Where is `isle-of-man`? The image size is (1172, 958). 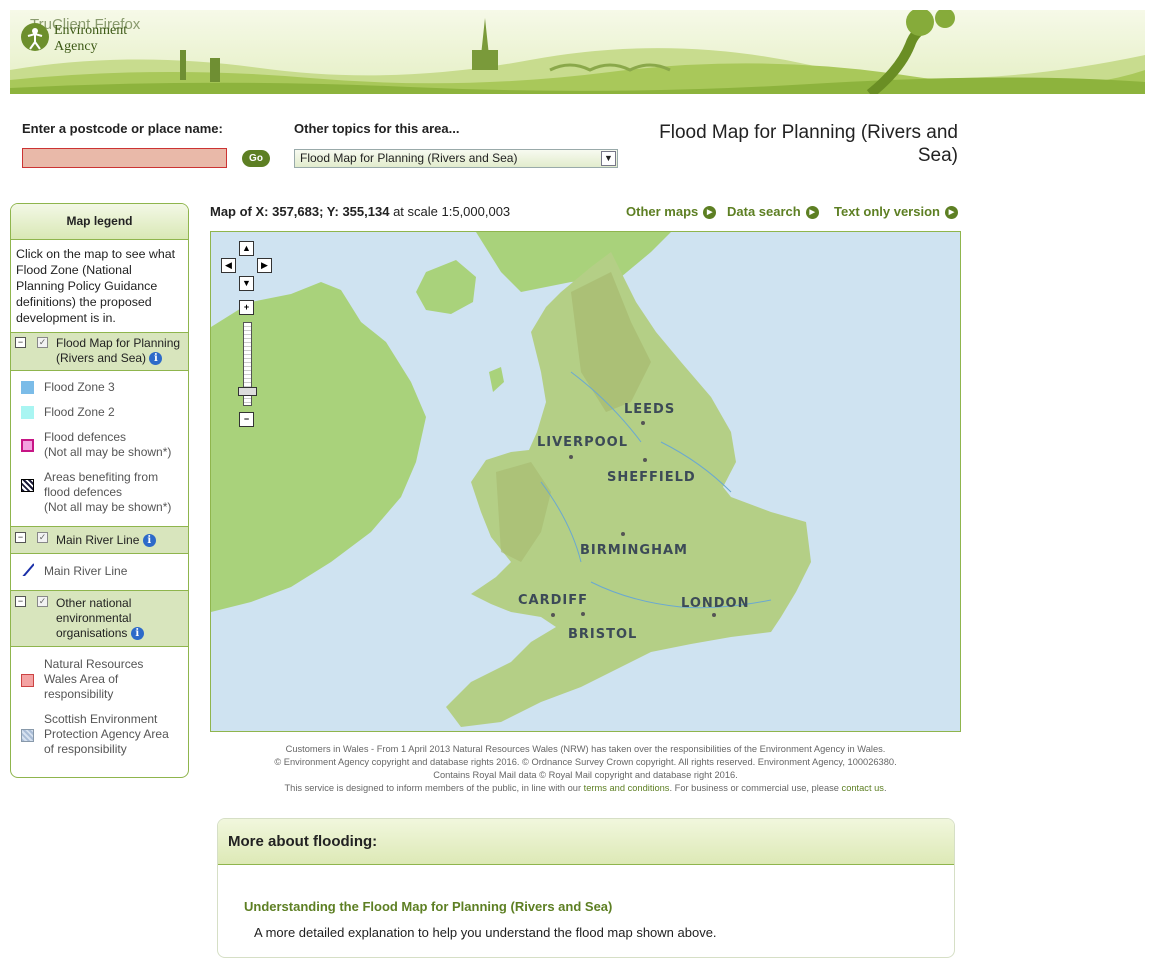
isle-of-man is located at coordinates (496, 379).